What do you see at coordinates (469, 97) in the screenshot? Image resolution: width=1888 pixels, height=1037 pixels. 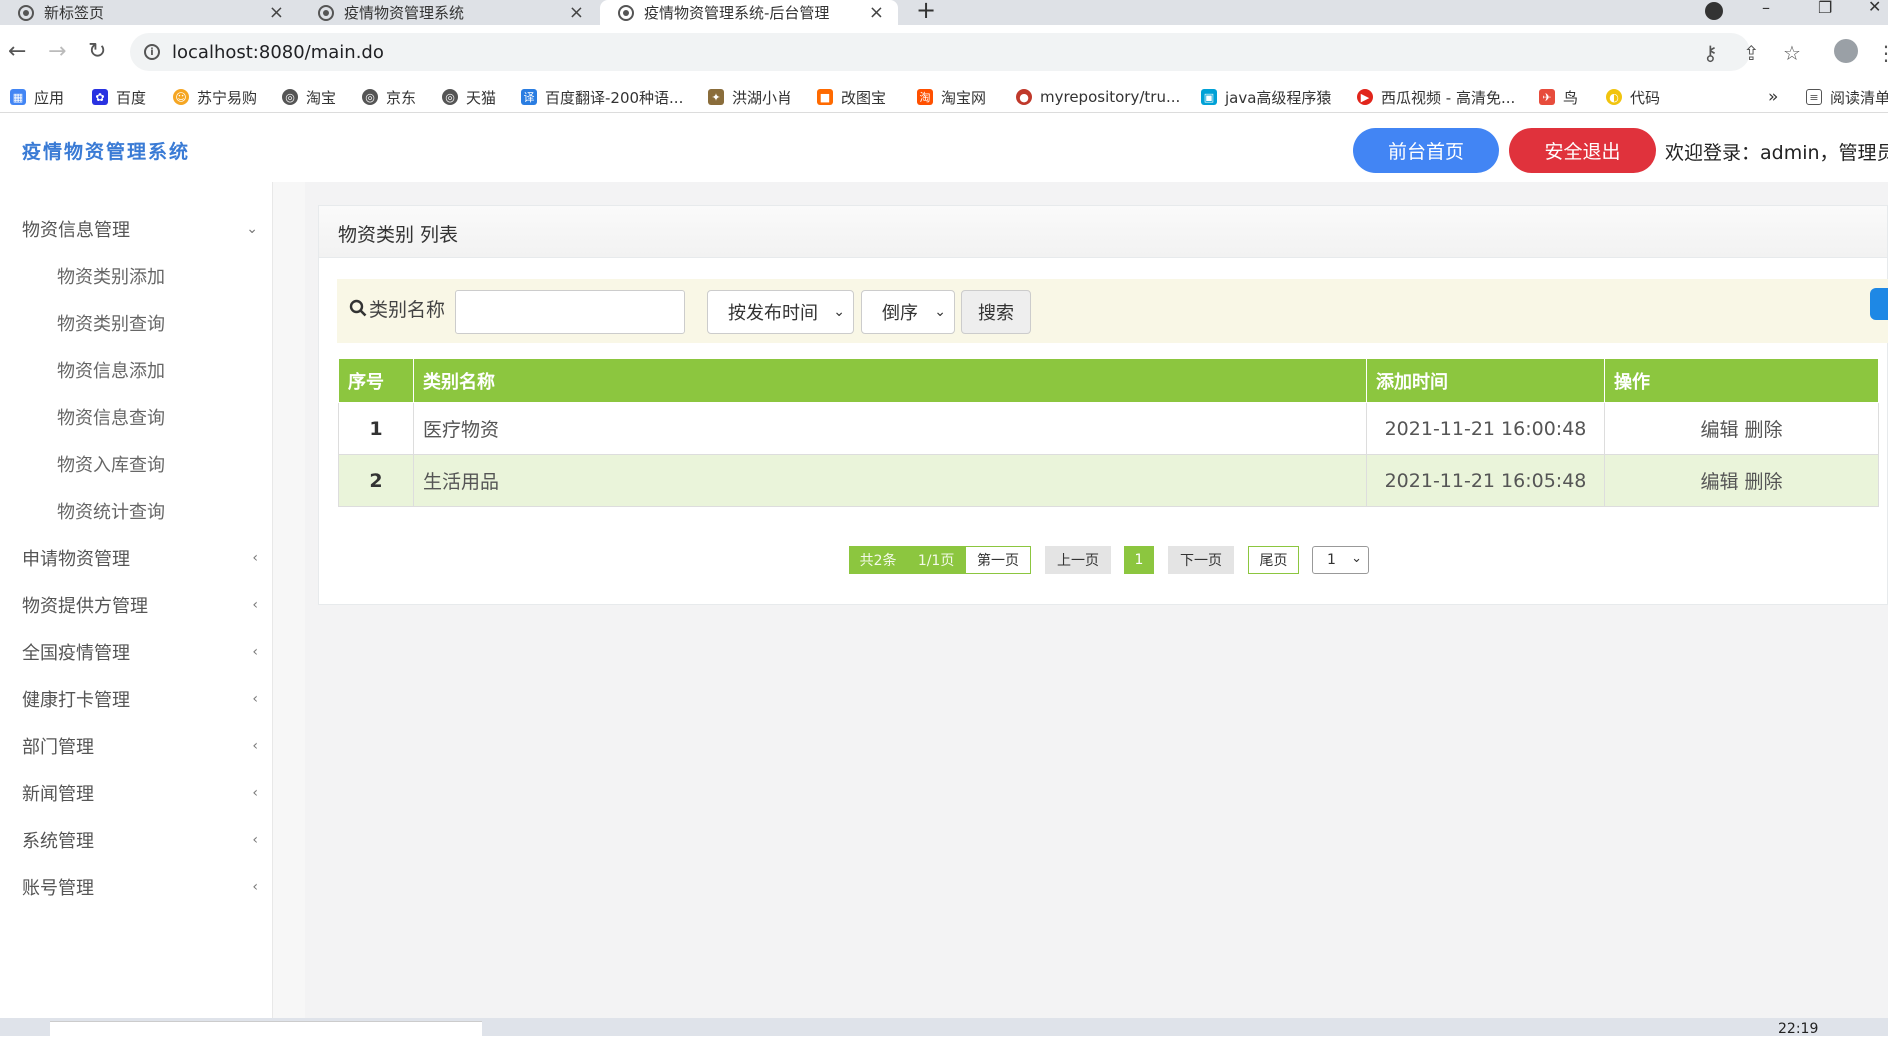 I see `bookmark-tmall: ◎ 天猫` at bounding box center [469, 97].